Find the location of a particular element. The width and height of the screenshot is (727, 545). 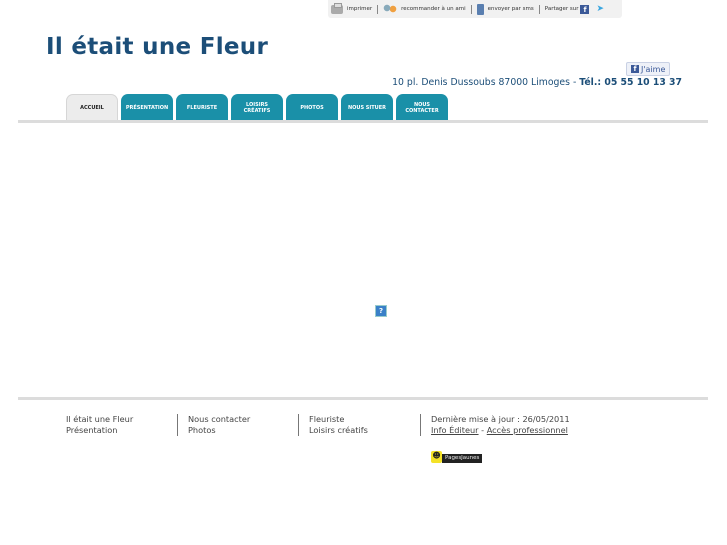

footer-link-fleuriste: Fleuriste is located at coordinates (338, 419).